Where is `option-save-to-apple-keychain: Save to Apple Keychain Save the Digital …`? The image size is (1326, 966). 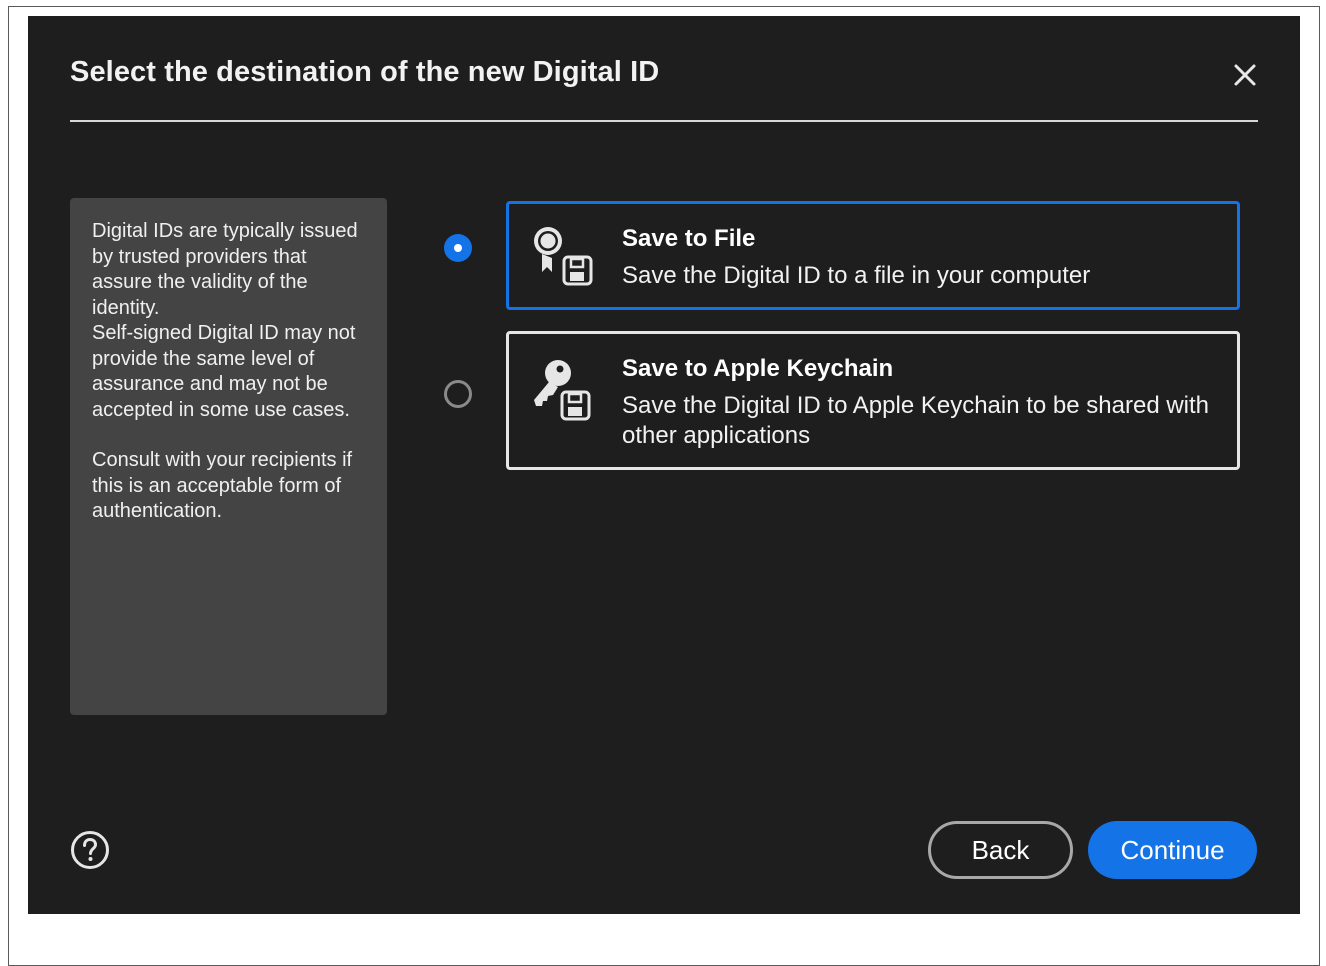 option-save-to-apple-keychain: Save to Apple Keychain Save the Digital … is located at coordinates (873, 400).